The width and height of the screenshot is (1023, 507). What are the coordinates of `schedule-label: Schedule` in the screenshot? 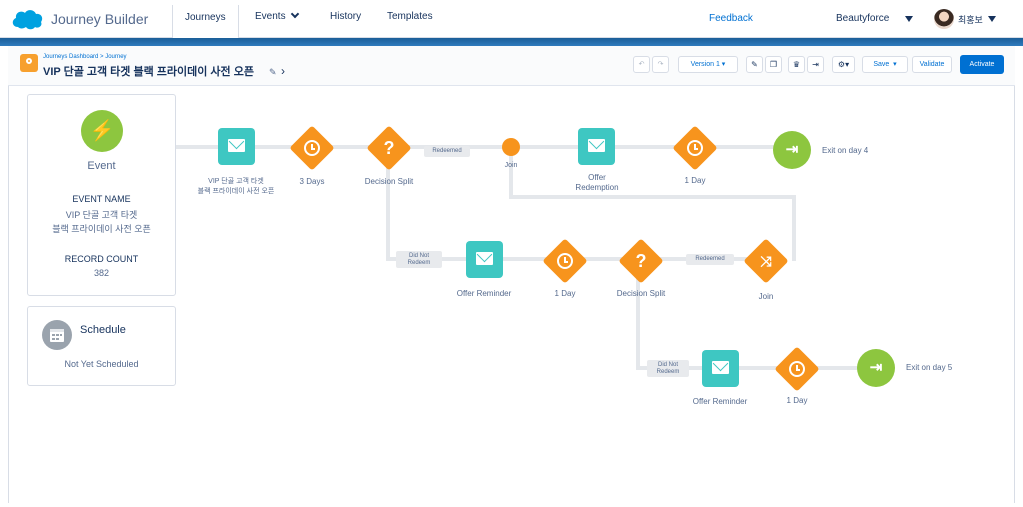 It's located at (103, 330).